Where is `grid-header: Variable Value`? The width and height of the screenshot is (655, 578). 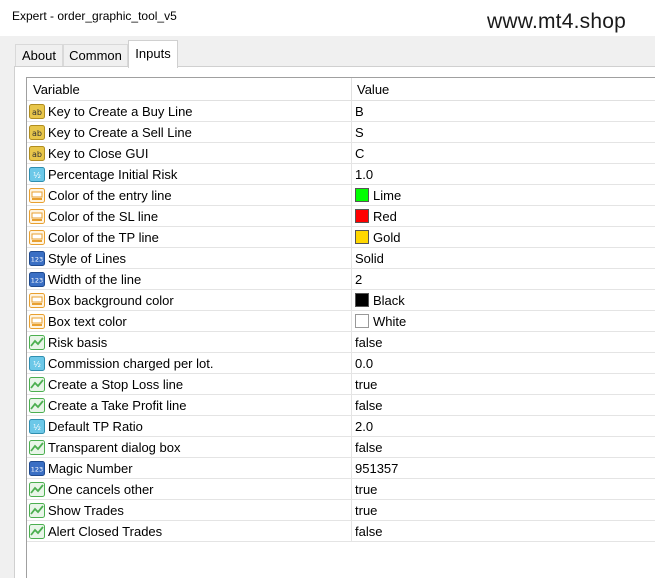
grid-header: Variable Value is located at coordinates (341, 89).